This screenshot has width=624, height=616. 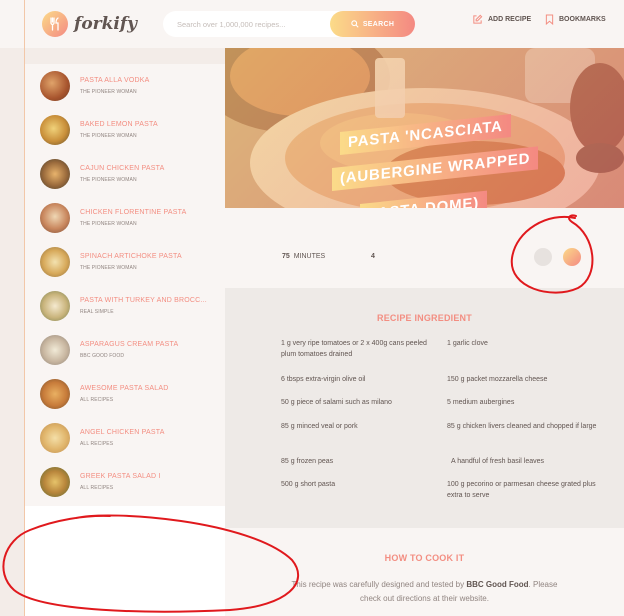 I want to click on logo-text: forkify, so click(x=106, y=24).